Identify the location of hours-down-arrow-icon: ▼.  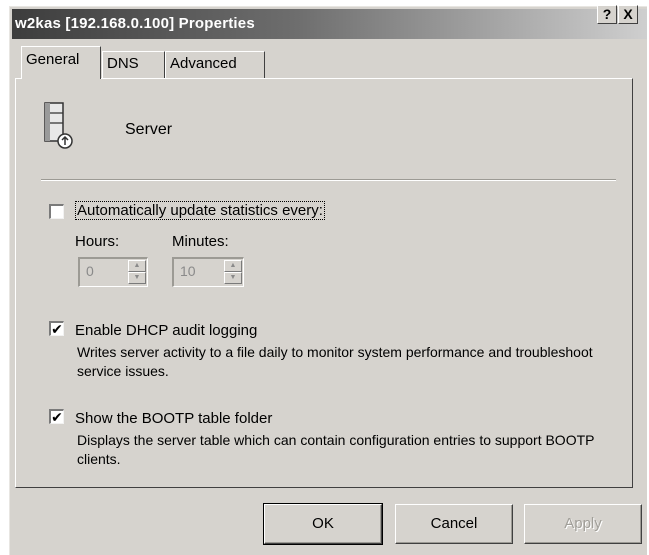
(137, 278).